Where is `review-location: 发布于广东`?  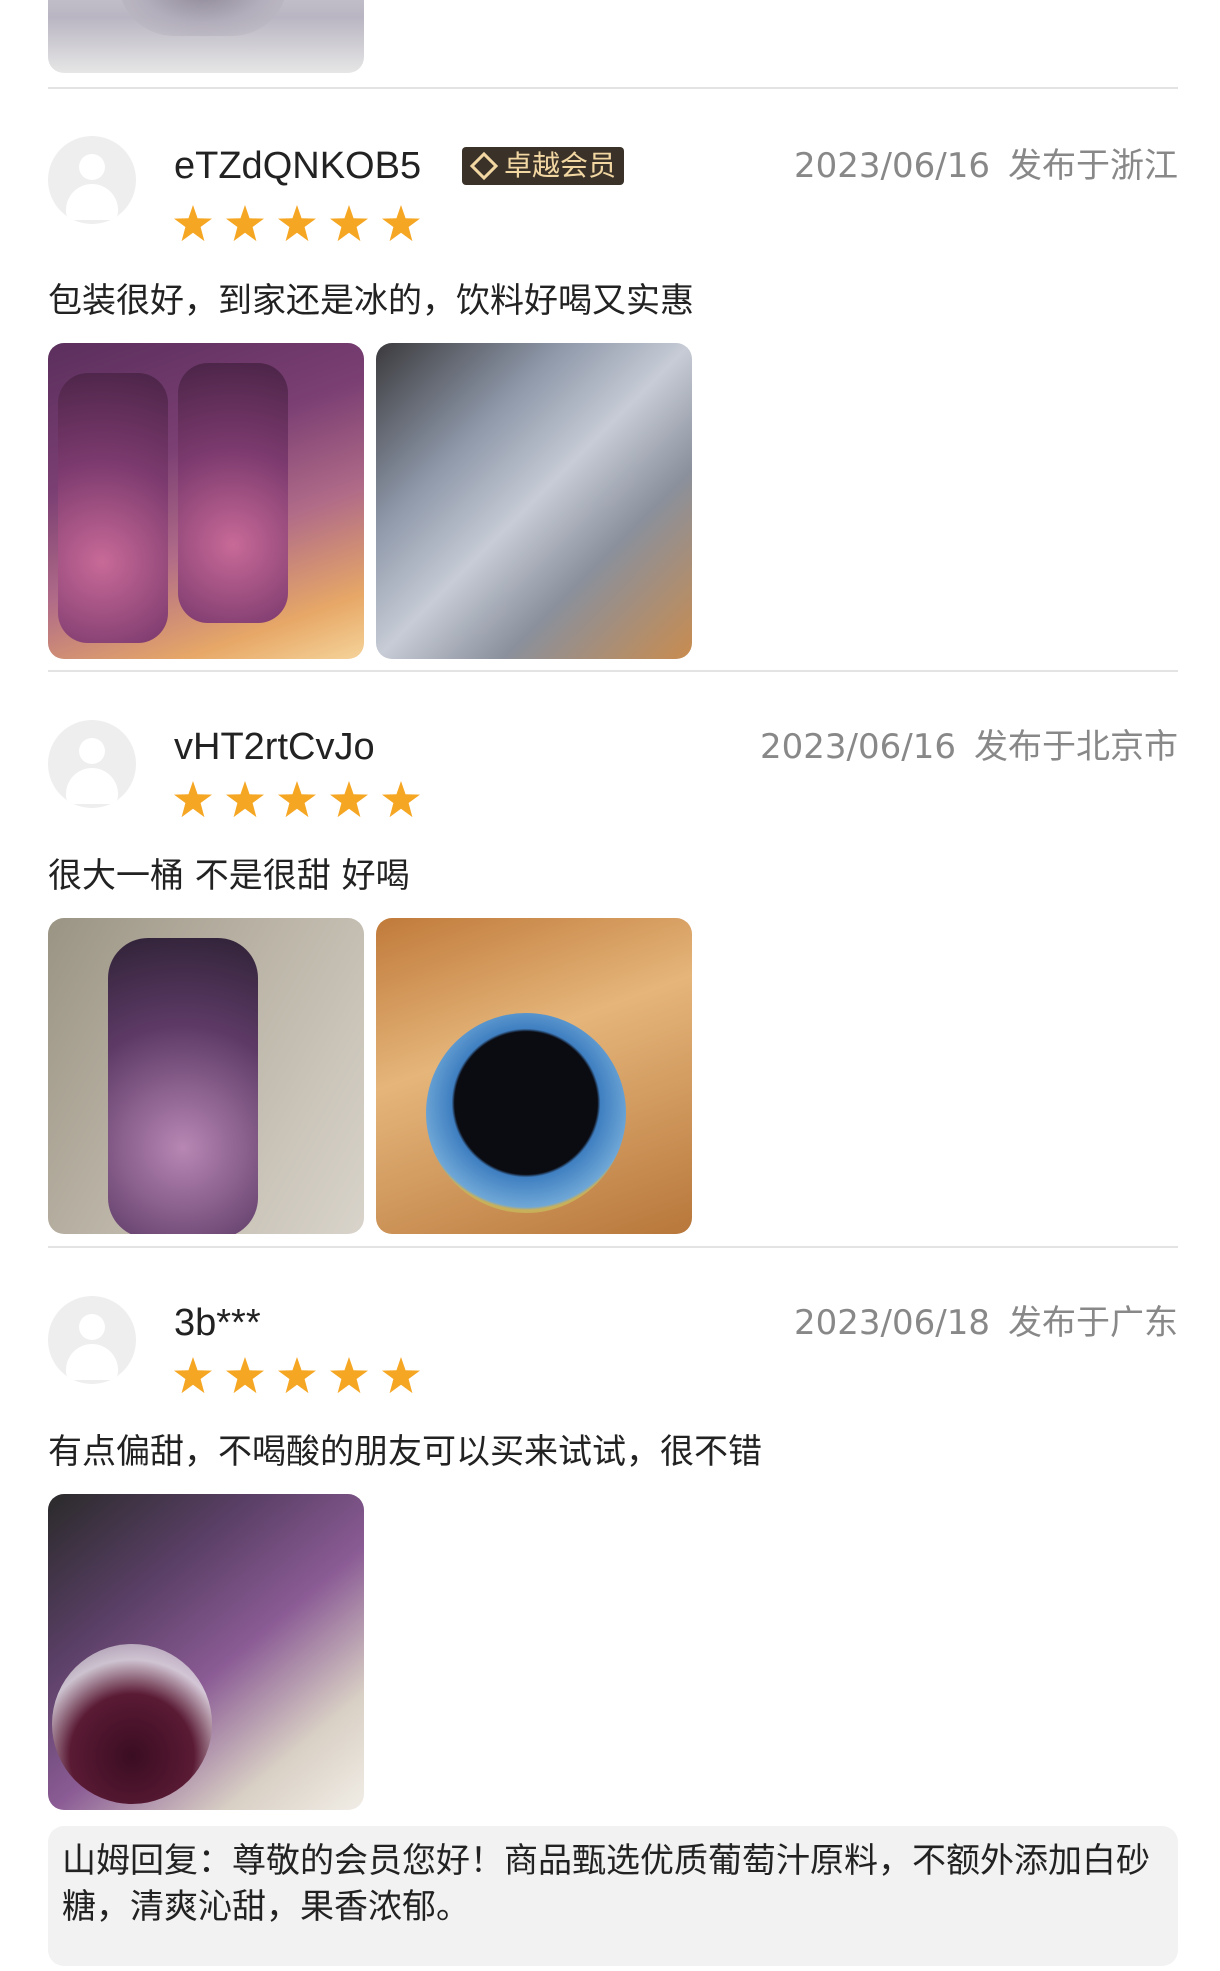
review-location: 发布于广东 is located at coordinates (1093, 1323).